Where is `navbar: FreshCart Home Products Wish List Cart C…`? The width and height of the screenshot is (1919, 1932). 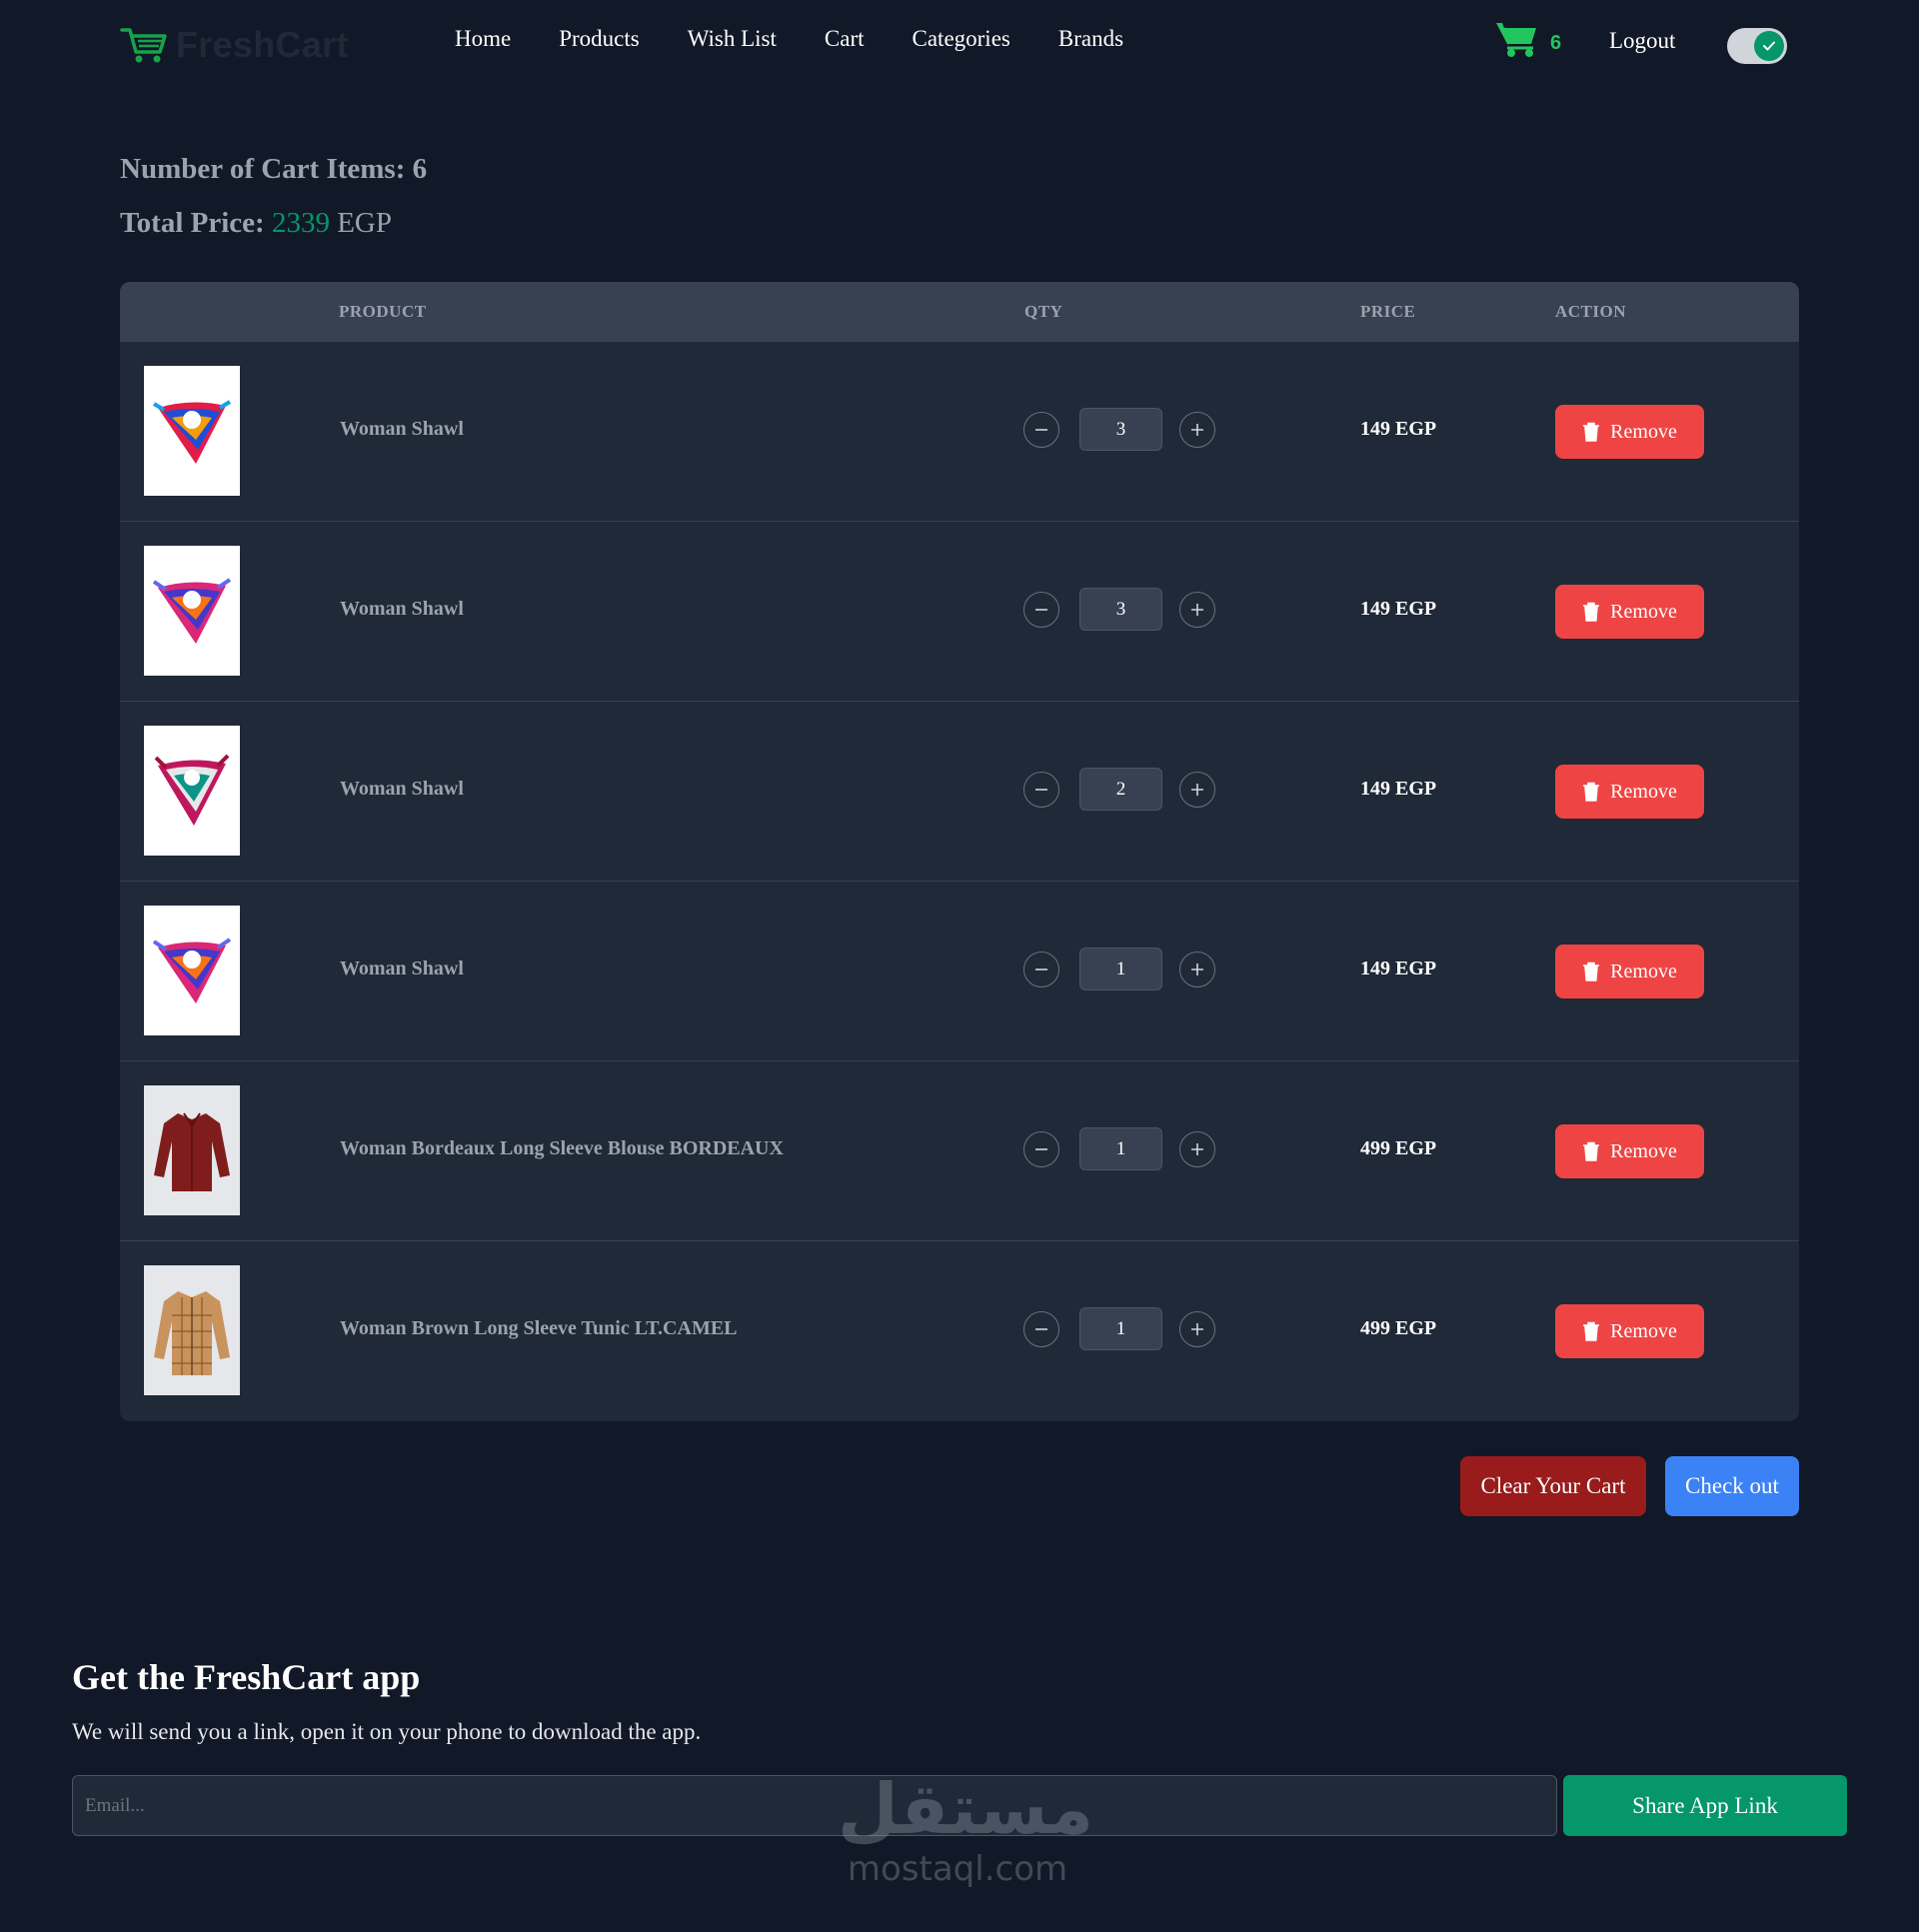 navbar: FreshCart Home Products Wish List Cart C… is located at coordinates (960, 43).